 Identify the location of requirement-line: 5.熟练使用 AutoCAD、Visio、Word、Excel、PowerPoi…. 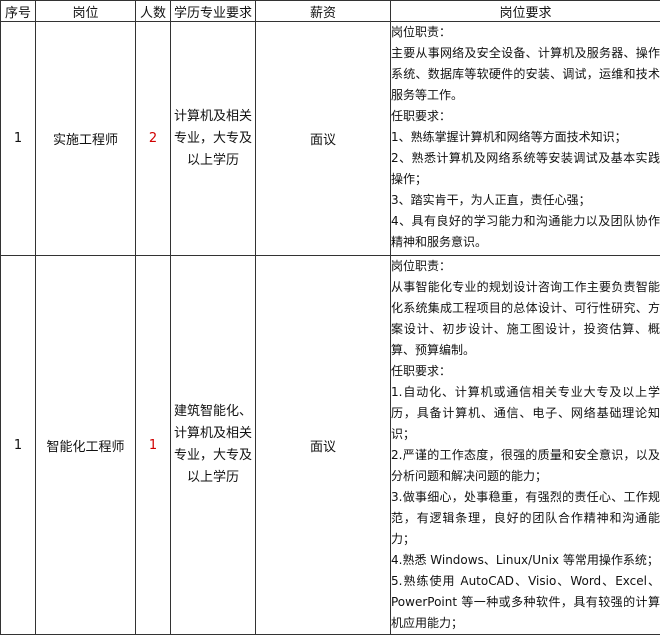
(525, 602).